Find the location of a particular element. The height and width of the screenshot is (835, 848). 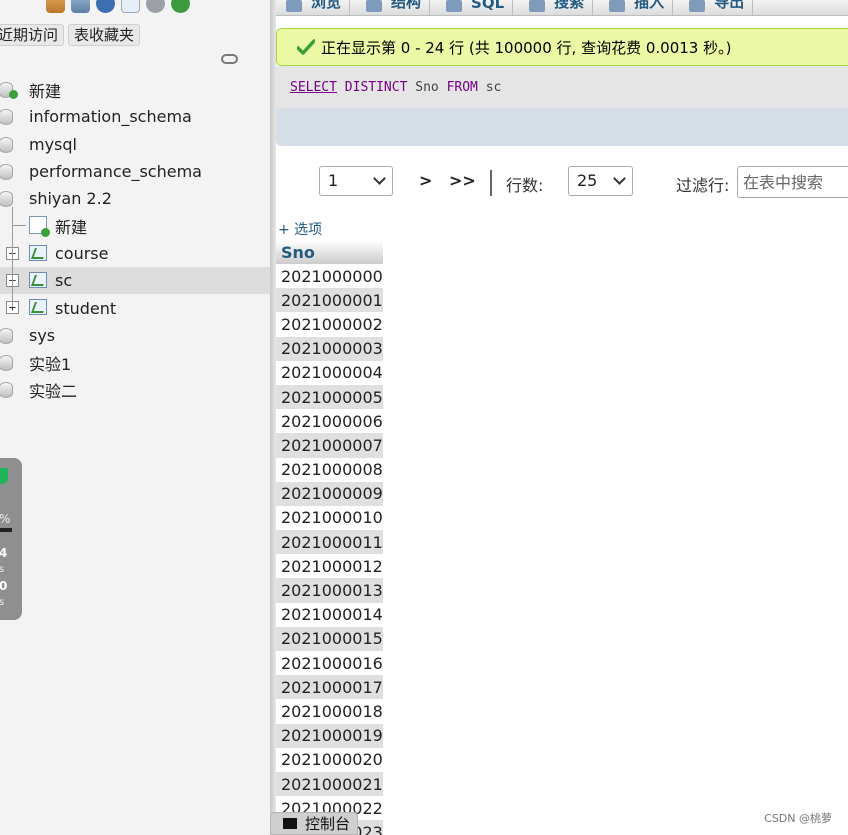

cell-sno: 2021000015 is located at coordinates (329, 638).